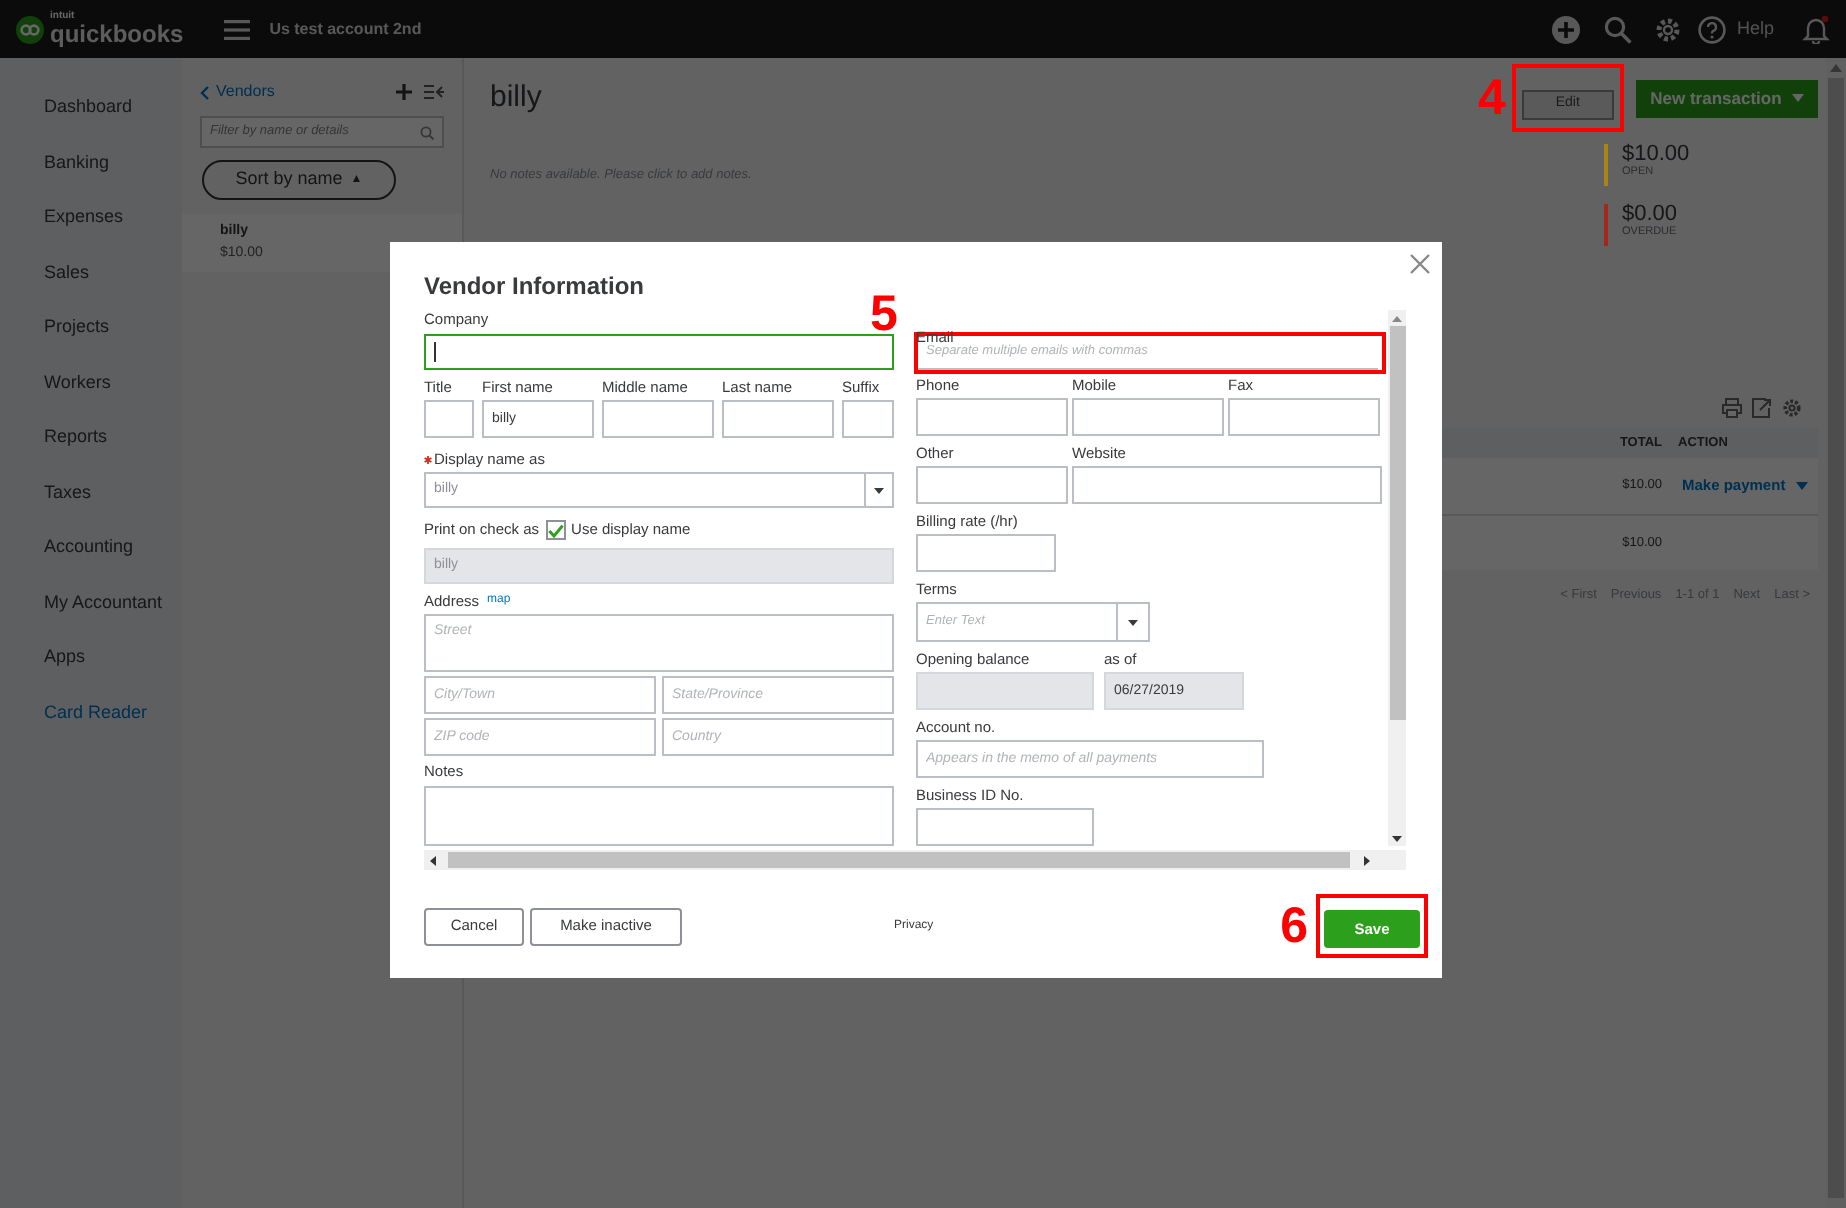 This screenshot has width=1846, height=1208. What do you see at coordinates (1492, 98) in the screenshot?
I see `step-number: 4` at bounding box center [1492, 98].